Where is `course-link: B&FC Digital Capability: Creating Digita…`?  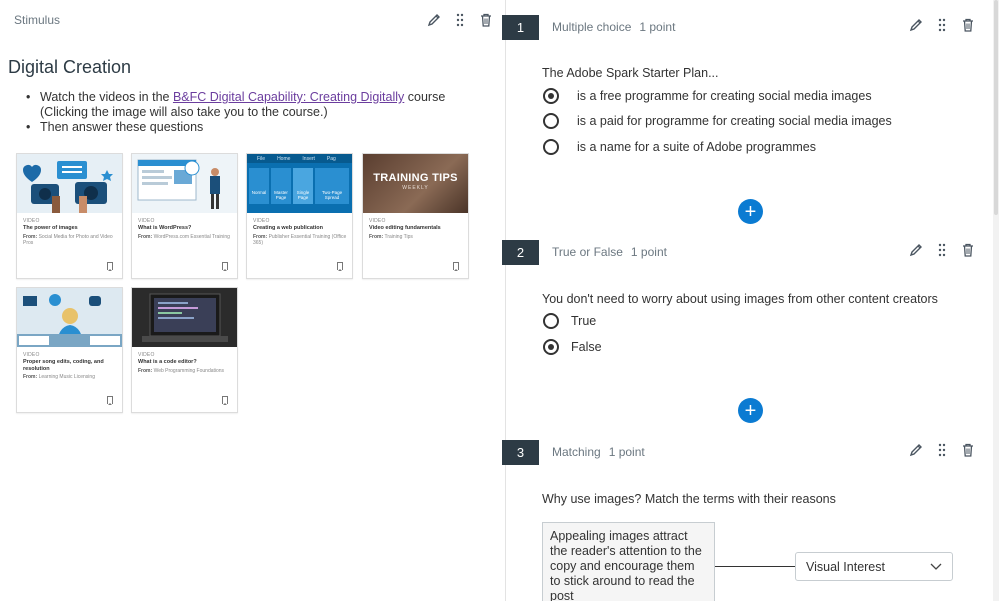
course-link: B&FC Digital Capability: Creating Digita… is located at coordinates (288, 97).